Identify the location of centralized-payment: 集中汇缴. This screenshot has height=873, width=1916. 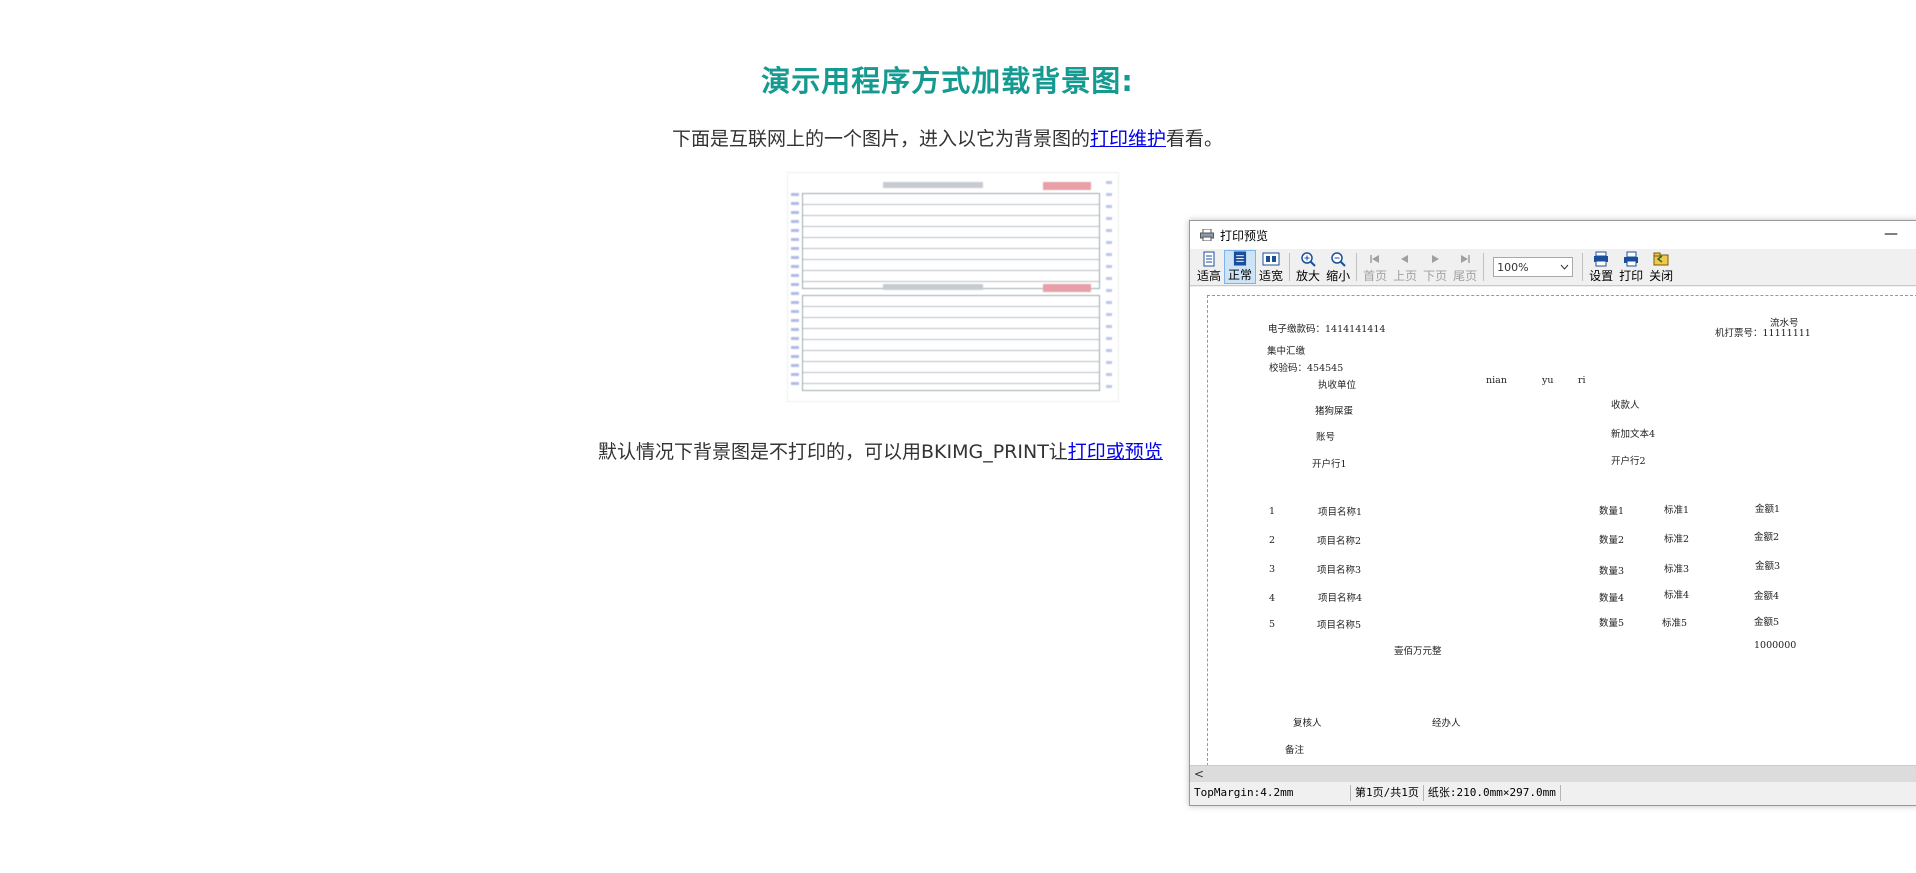
(1286, 351).